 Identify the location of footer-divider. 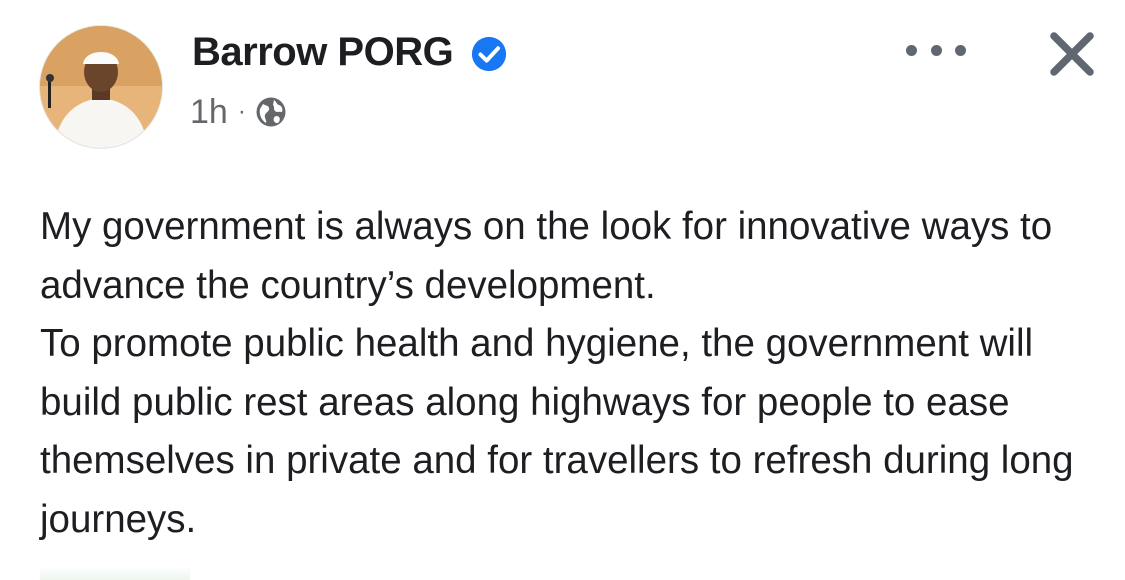
(115, 573).